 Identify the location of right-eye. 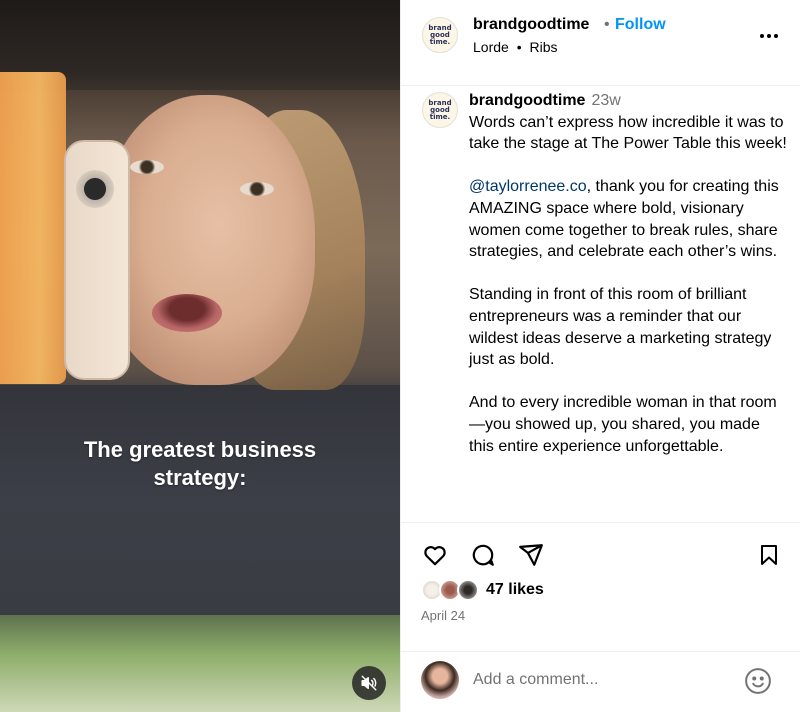
(257, 189).